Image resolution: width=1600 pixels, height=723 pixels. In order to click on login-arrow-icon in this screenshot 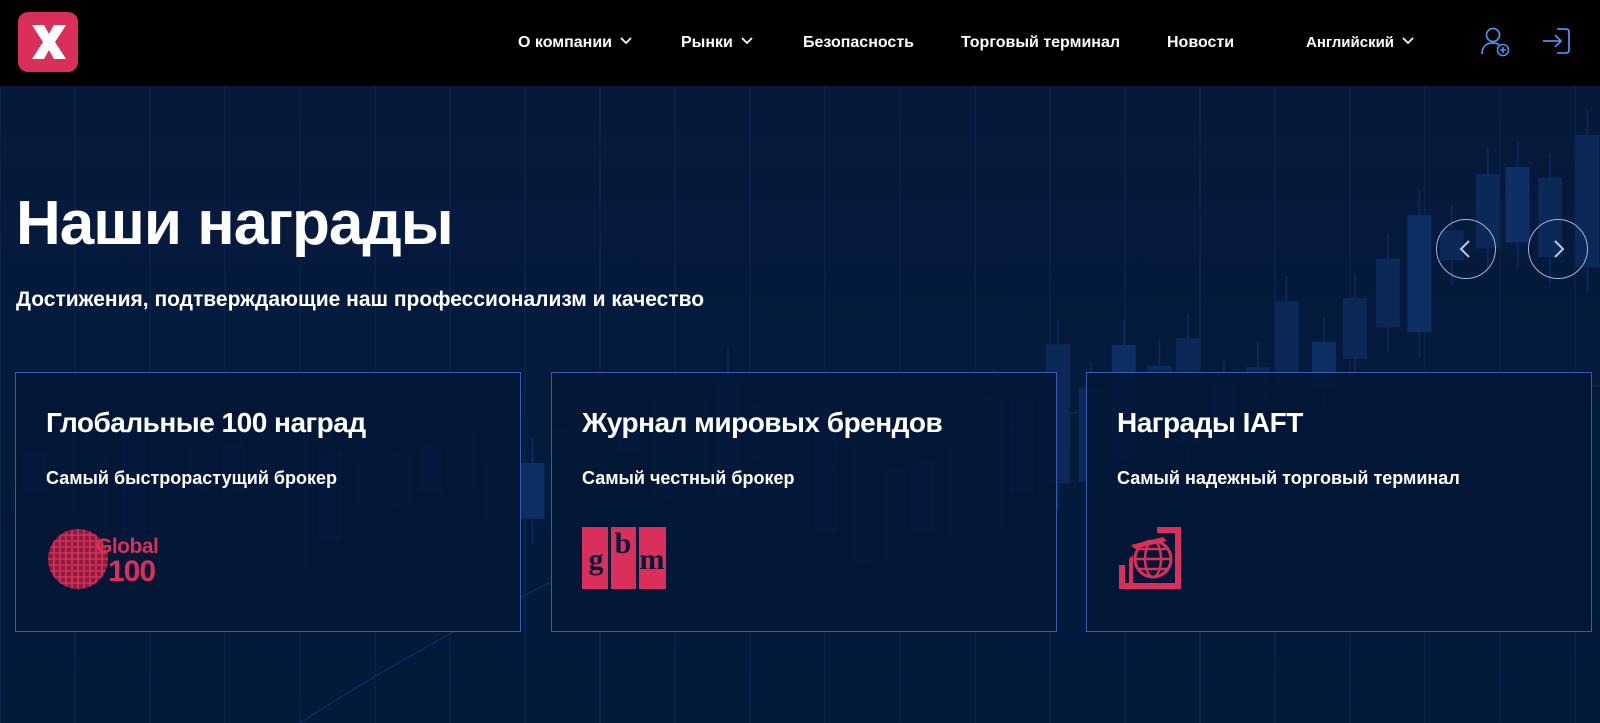, I will do `click(1557, 41)`.